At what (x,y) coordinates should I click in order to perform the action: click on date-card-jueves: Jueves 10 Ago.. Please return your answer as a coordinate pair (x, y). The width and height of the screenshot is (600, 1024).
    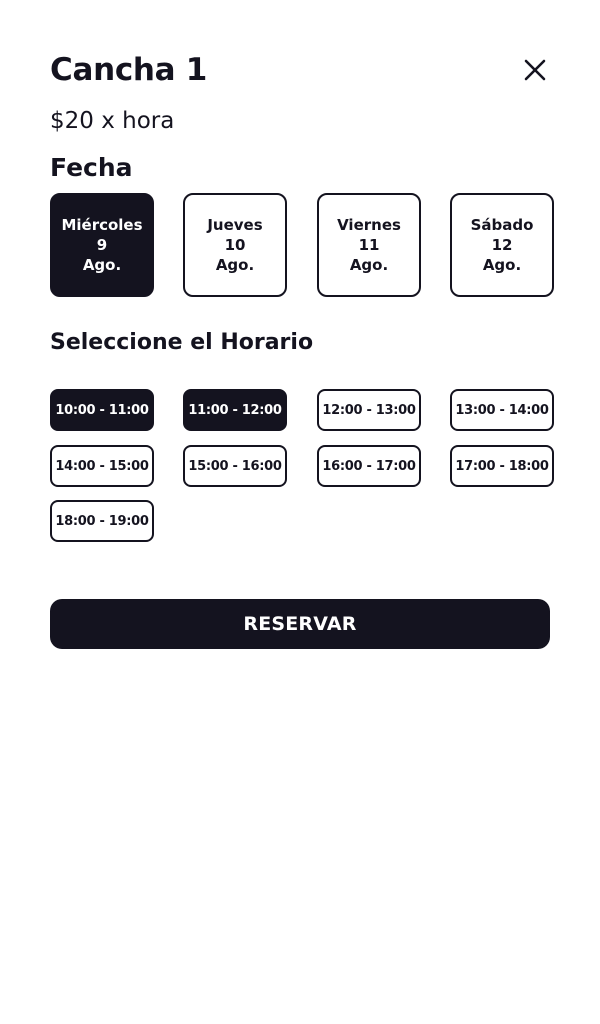
    Looking at the image, I should click on (235, 245).